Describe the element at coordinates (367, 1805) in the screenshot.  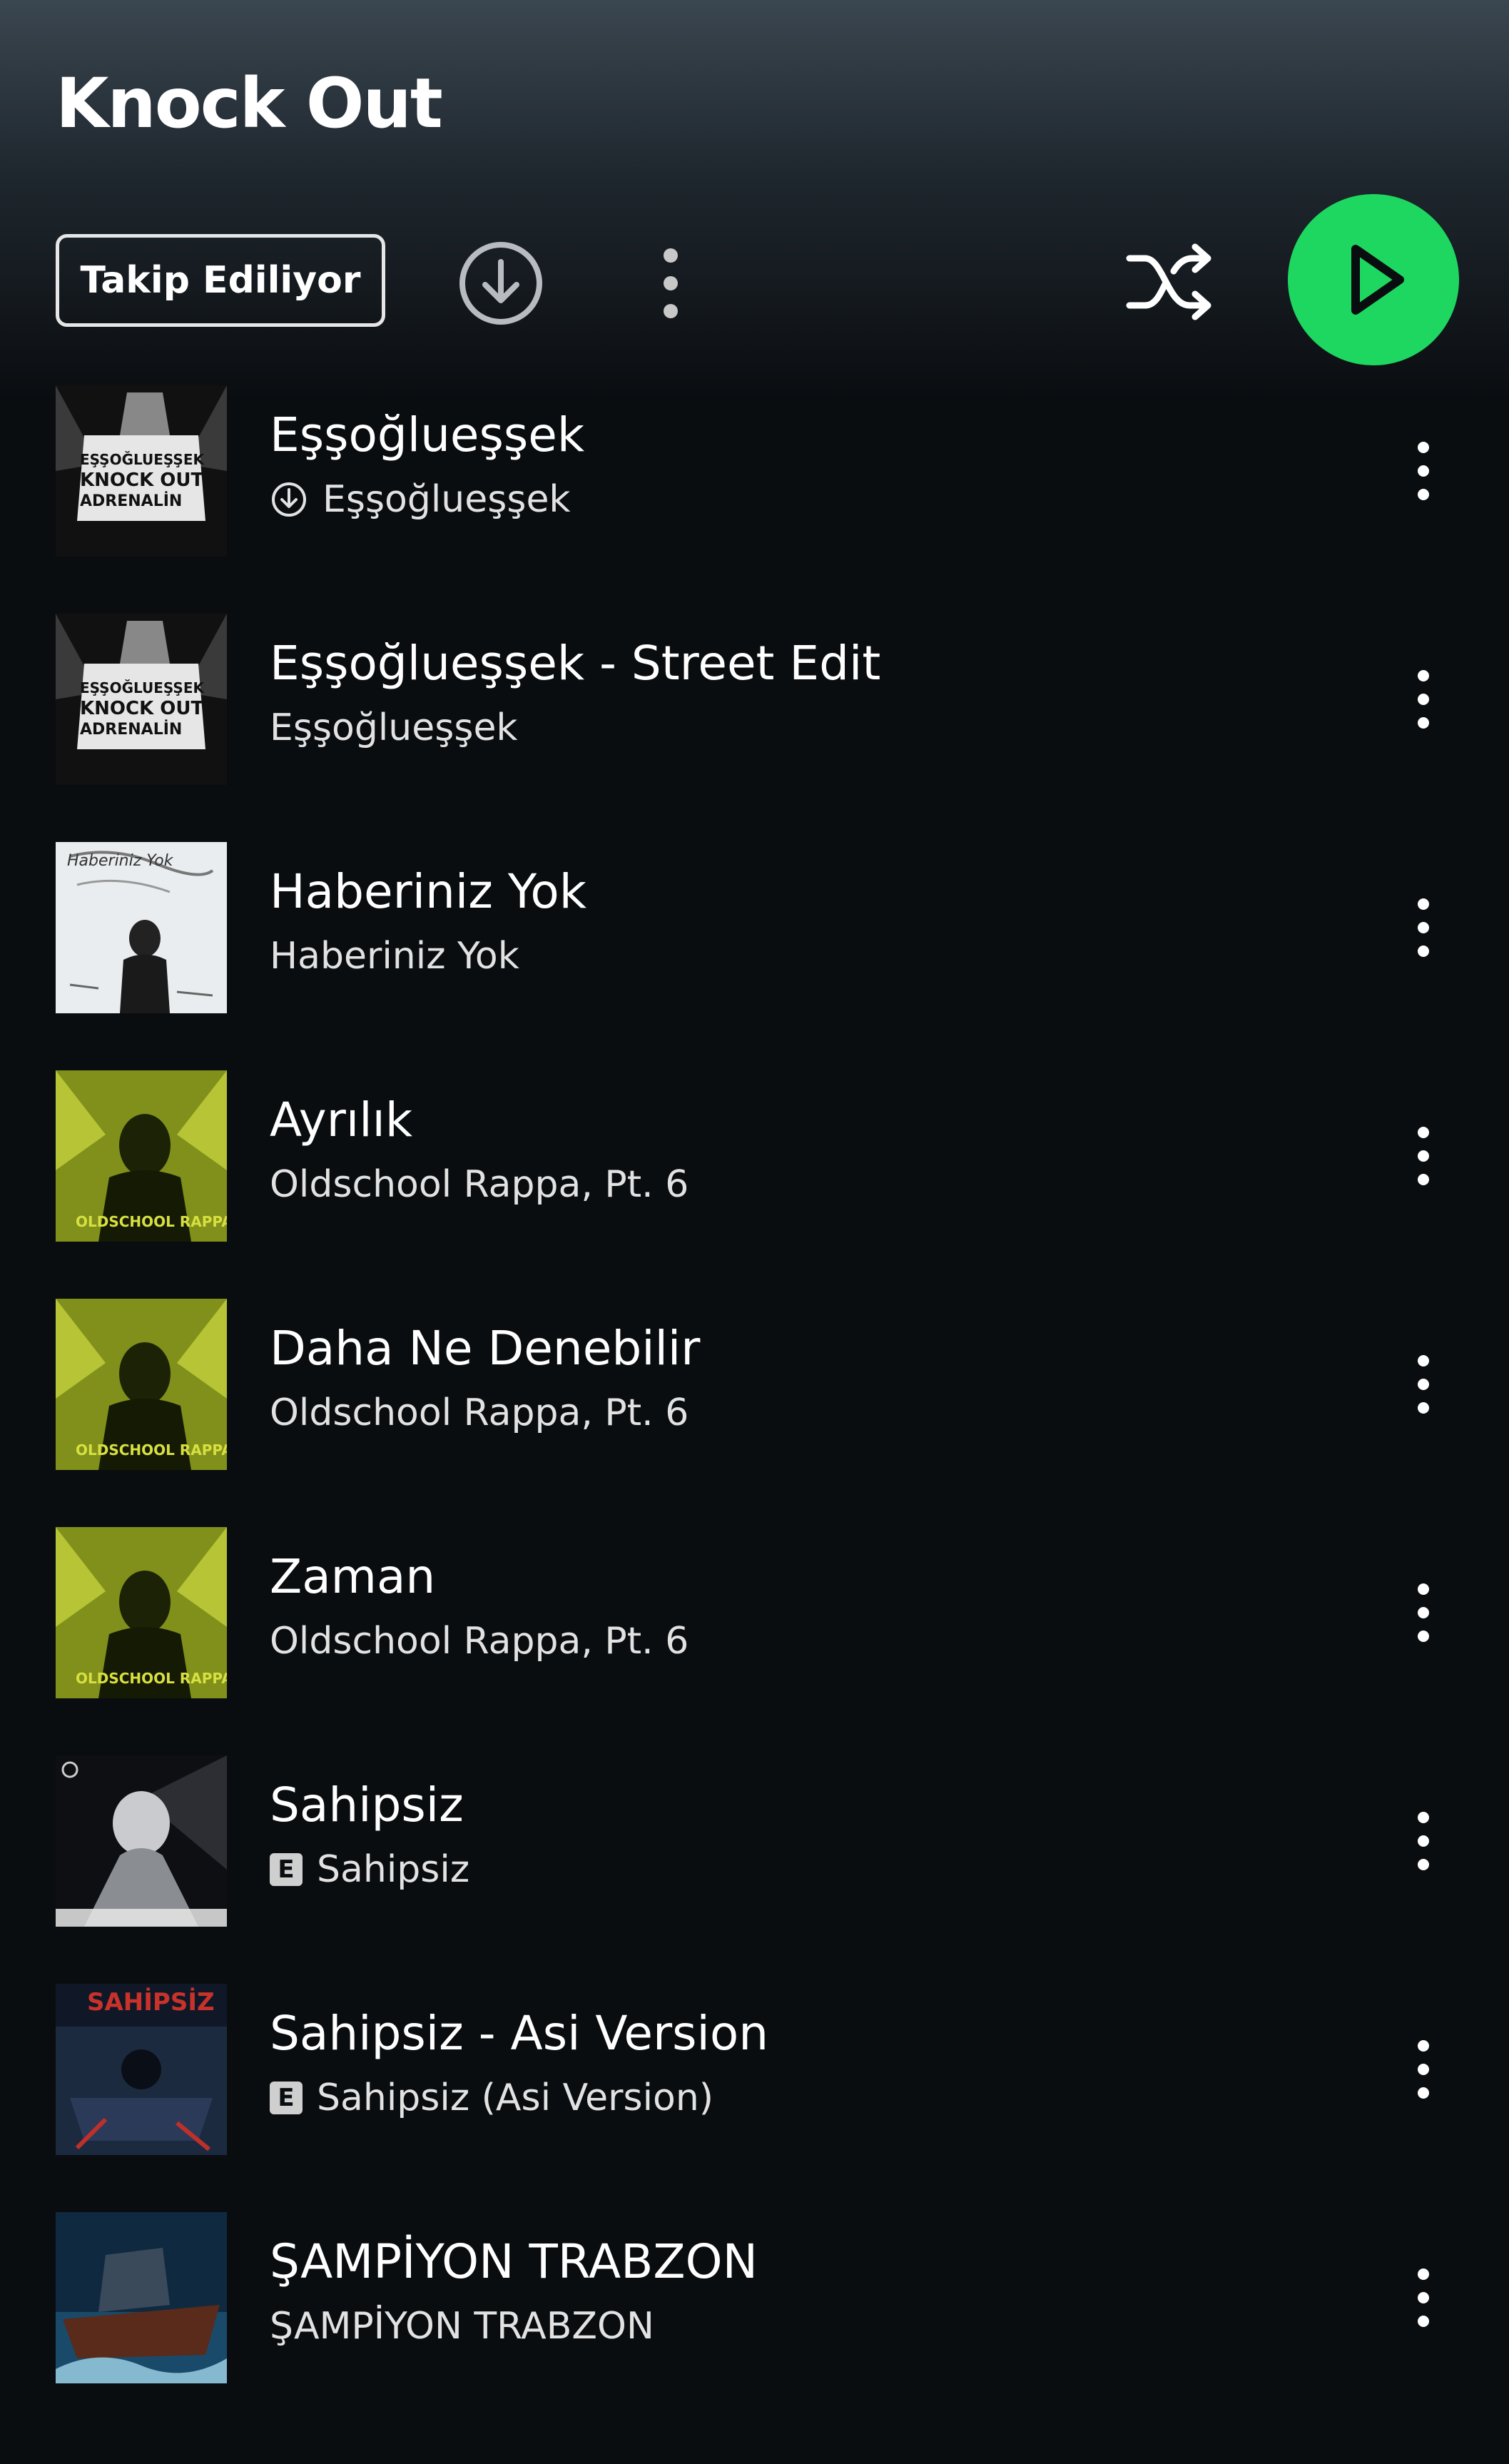
I see `track-title: Sahipsiz` at that location.